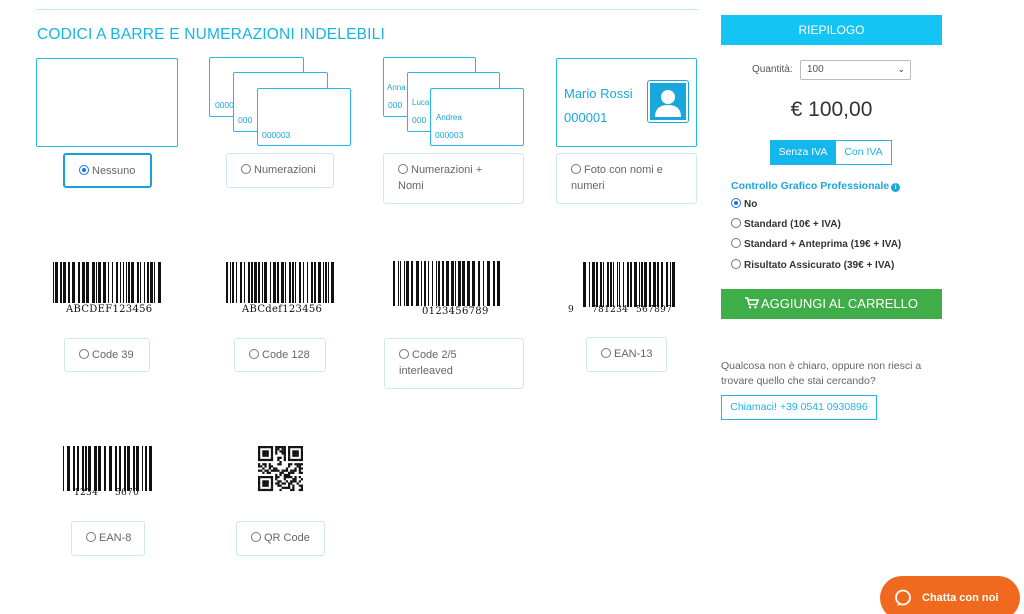  Describe the element at coordinates (434, 355) in the screenshot. I see `option-label: Code 2/5` at that location.